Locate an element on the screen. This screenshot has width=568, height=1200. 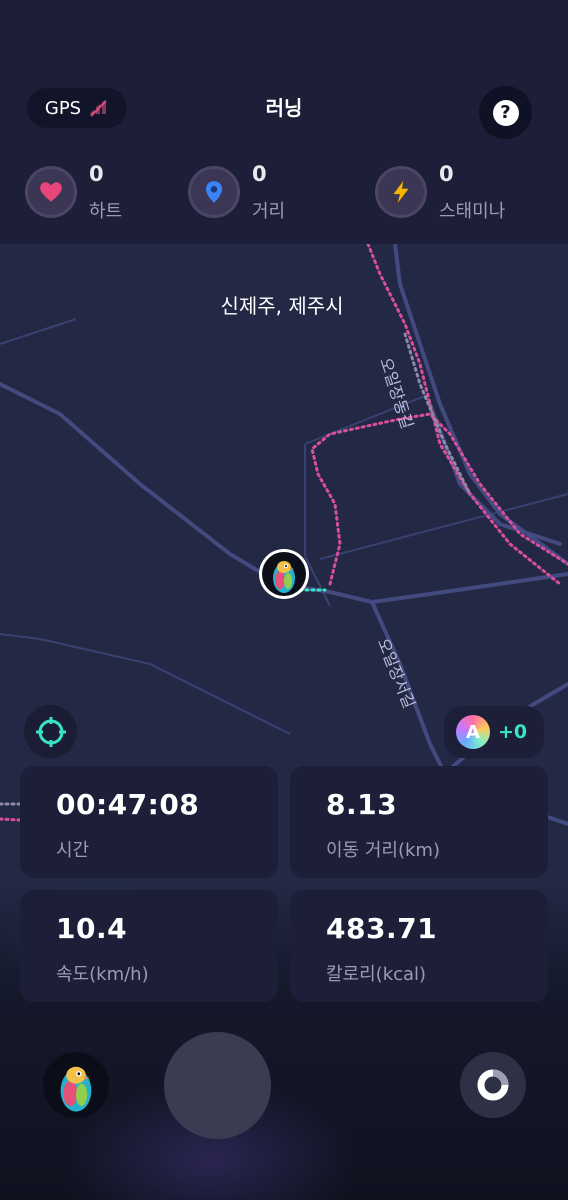
stat-stamina: 0 스태미나 is located at coordinates (450, 192).